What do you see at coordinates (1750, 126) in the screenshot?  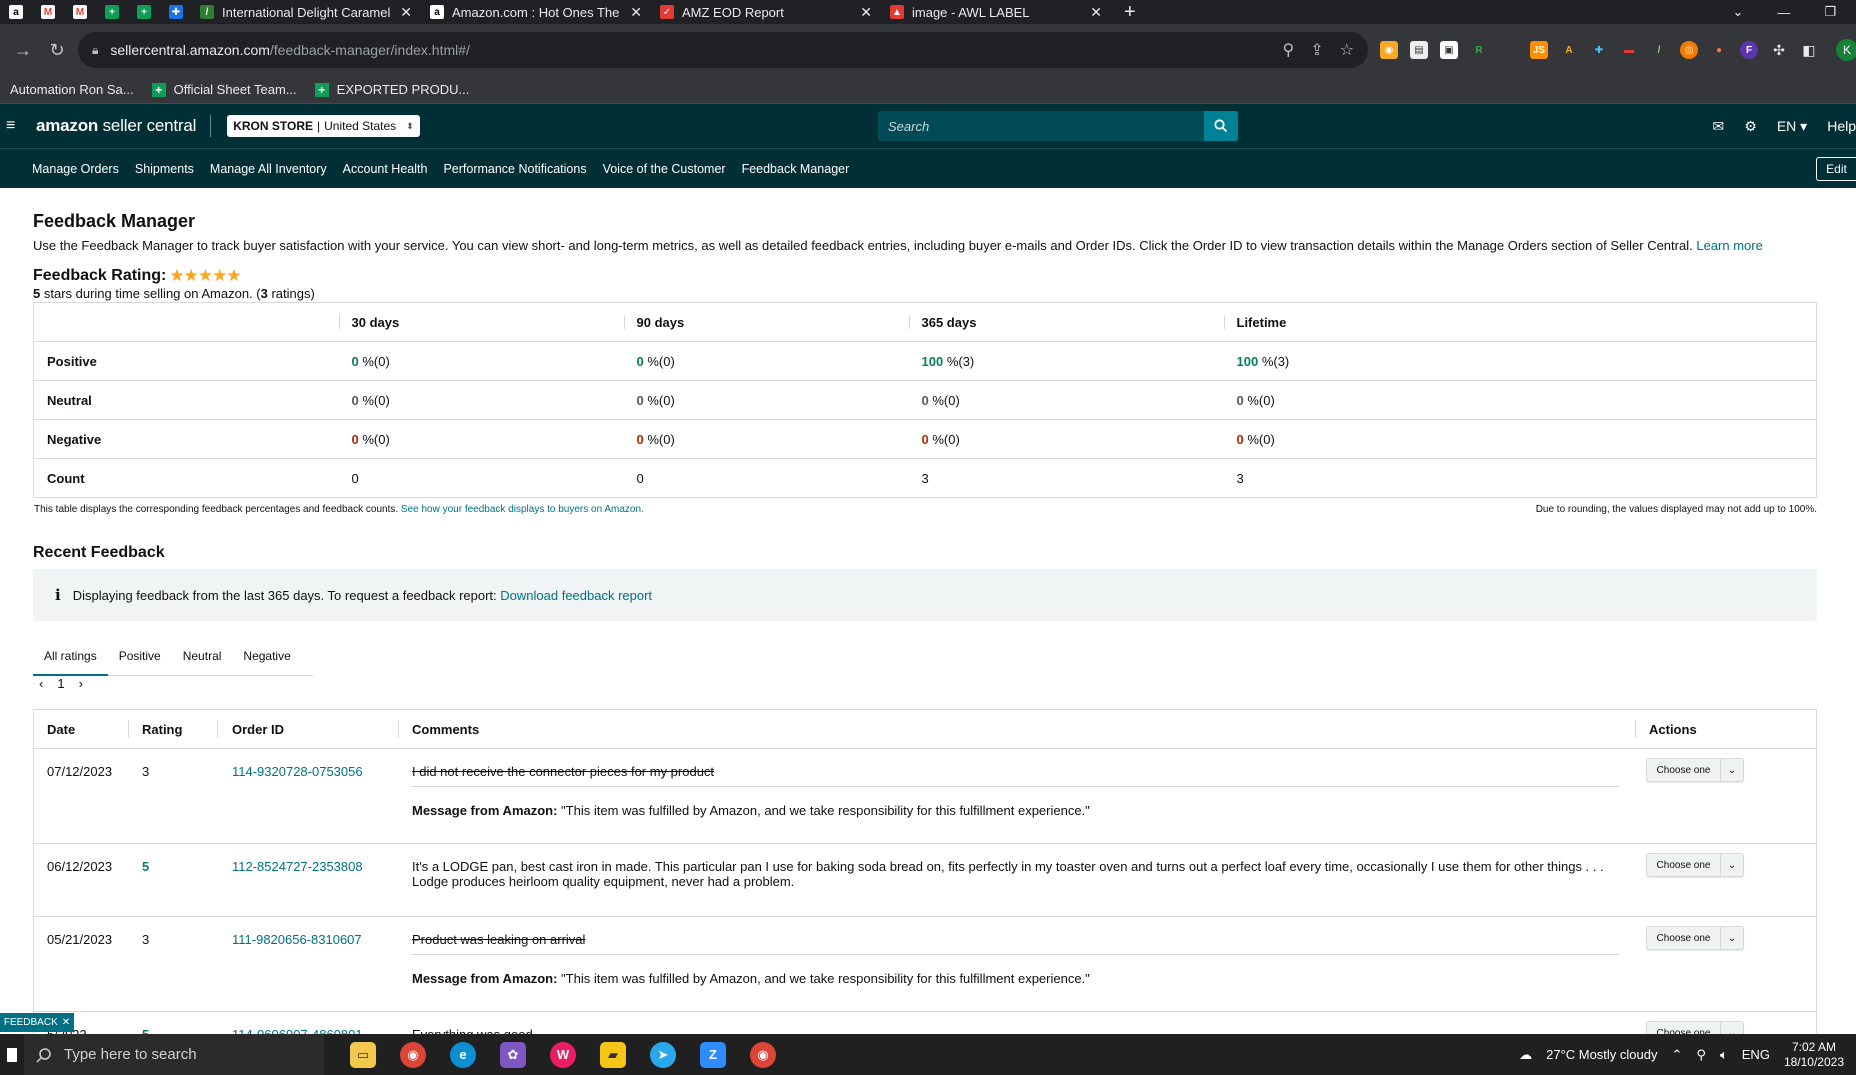 I see `gear-icon: ⚙` at bounding box center [1750, 126].